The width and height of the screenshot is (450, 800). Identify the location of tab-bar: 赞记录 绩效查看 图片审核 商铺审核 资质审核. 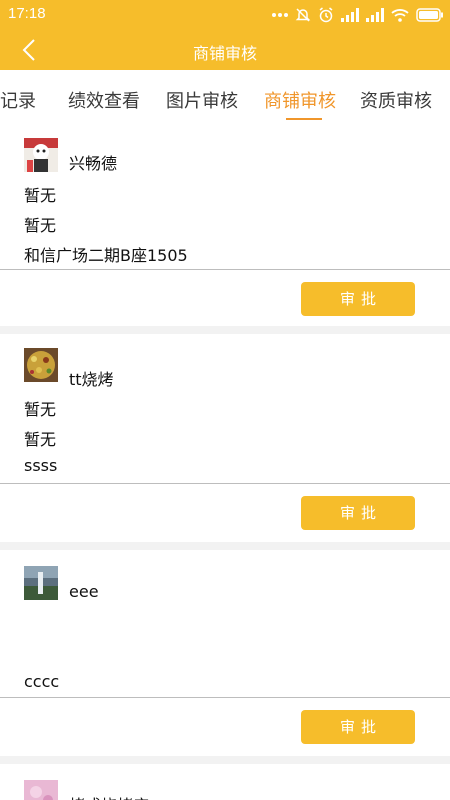
(225, 98).